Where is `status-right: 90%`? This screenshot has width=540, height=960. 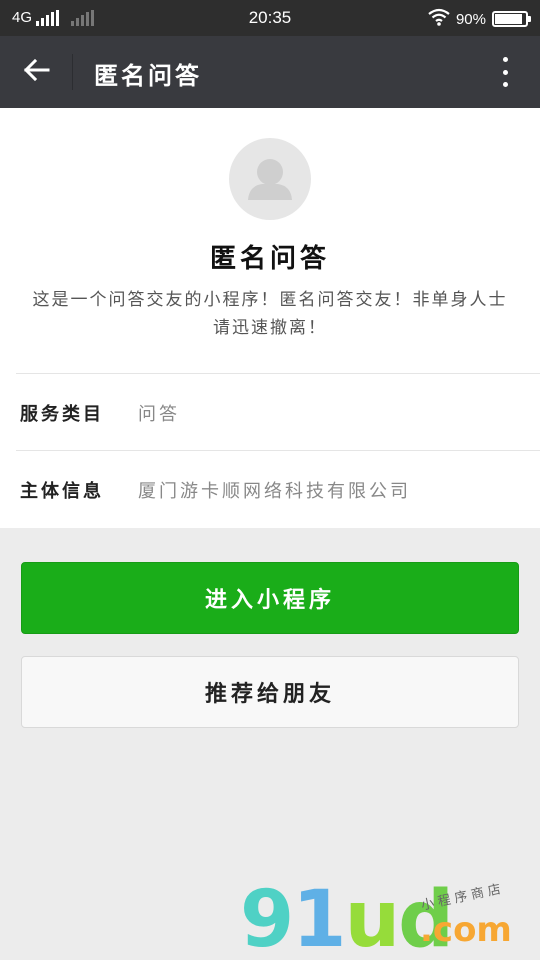
status-right: 90% is located at coordinates (479, 19).